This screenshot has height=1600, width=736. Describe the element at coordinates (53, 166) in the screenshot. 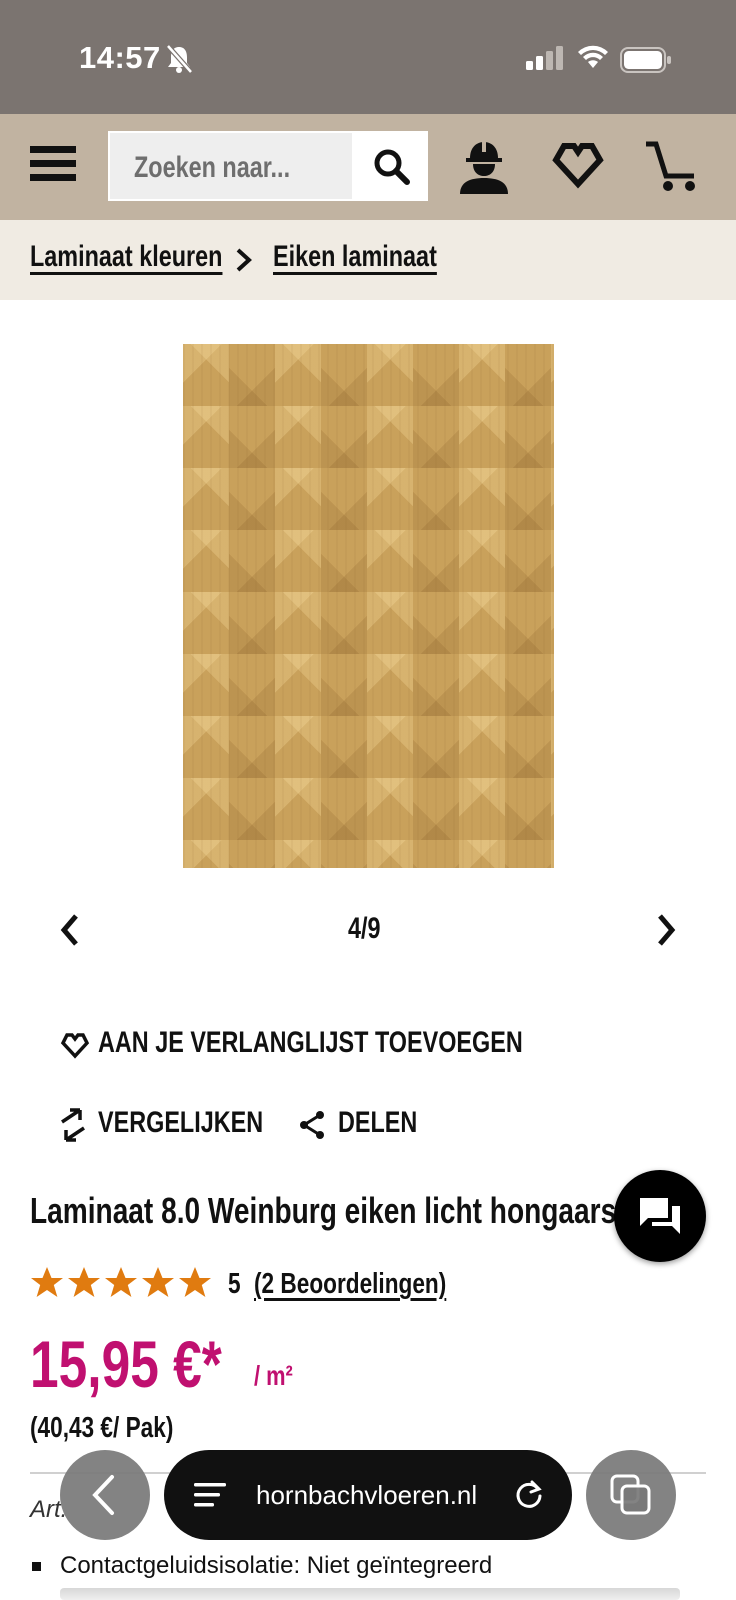

I see `hamburger-menu-icon` at that location.